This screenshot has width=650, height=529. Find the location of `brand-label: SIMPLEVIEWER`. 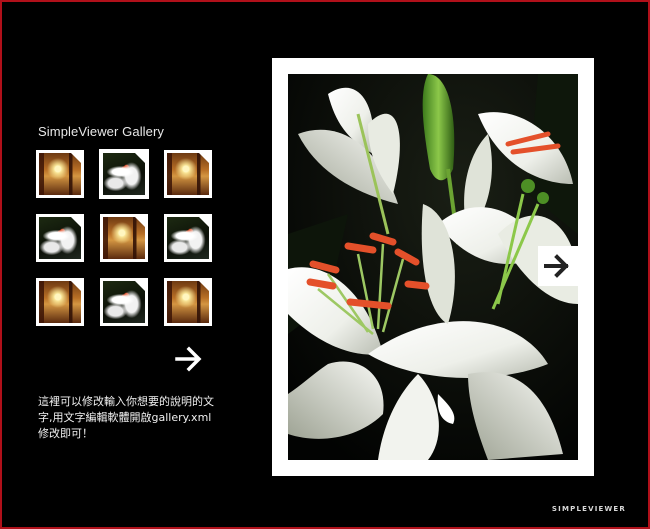

brand-label: SIMPLEVIEWER is located at coordinates (588, 509).